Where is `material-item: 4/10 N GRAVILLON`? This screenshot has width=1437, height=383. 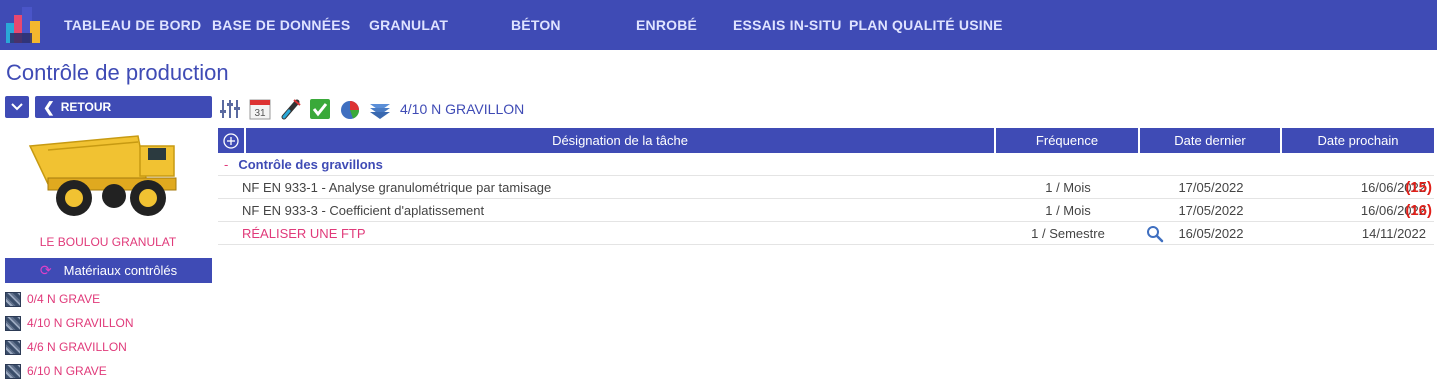 material-item: 4/10 N GRAVILLON is located at coordinates (69, 323).